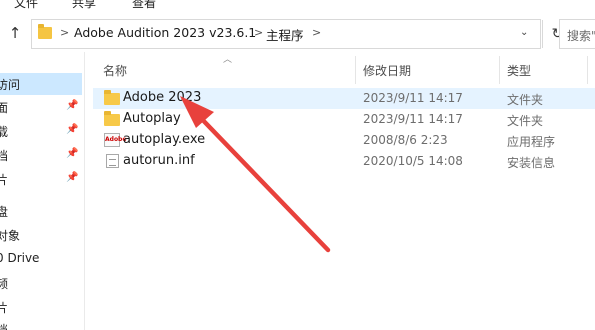  I want to click on file-date: 2020/10/5 14:08, so click(413, 161).